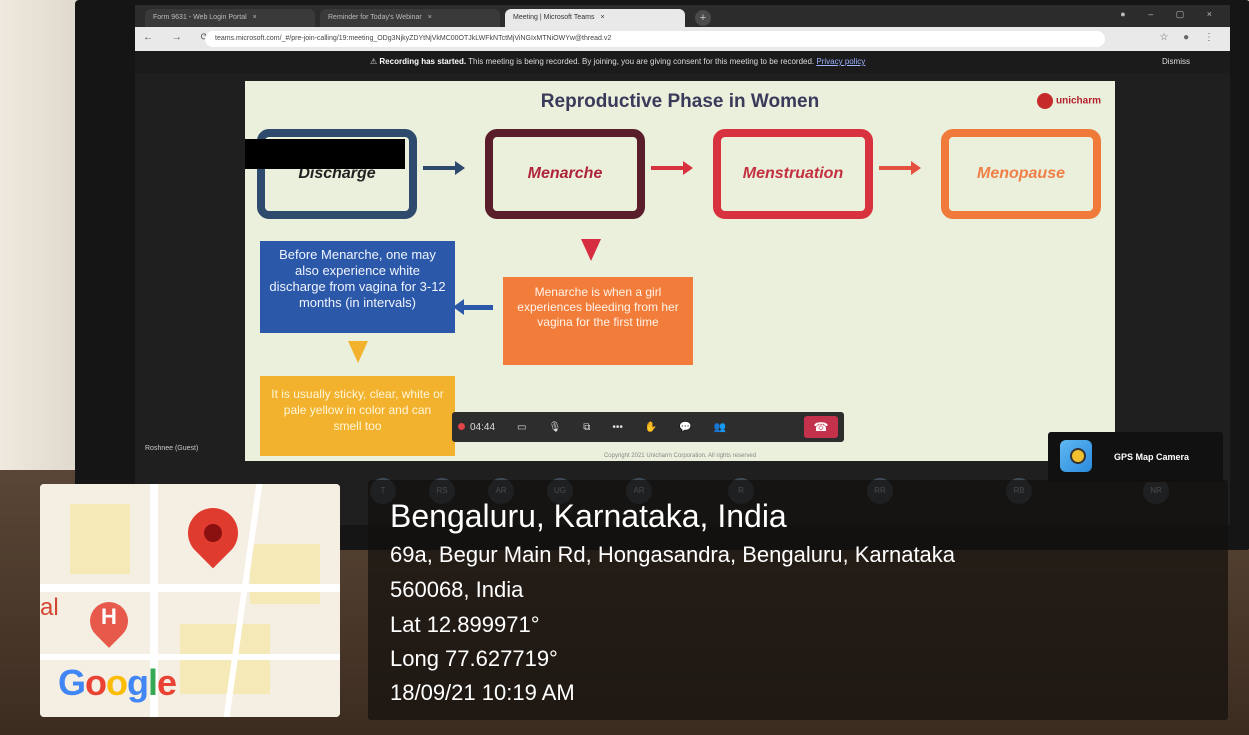  I want to click on gps-app-name: GPS Map Camera, so click(1152, 457).